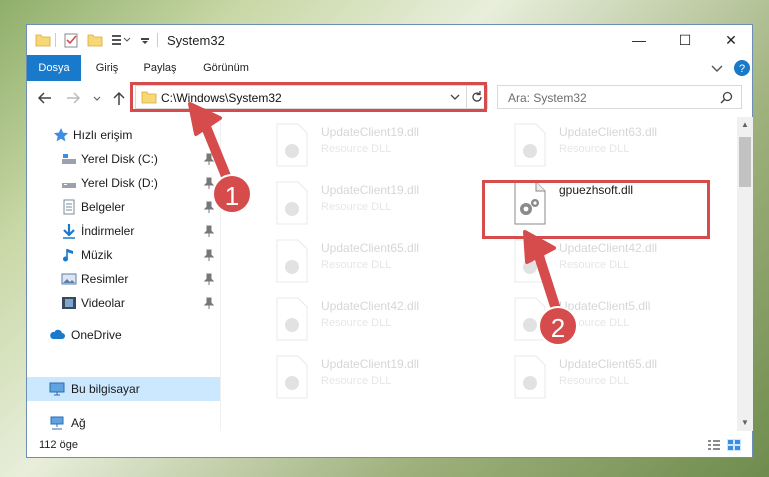 This screenshot has width=769, height=477. Describe the element at coordinates (726, 97) in the screenshot. I see `search-icon` at that location.